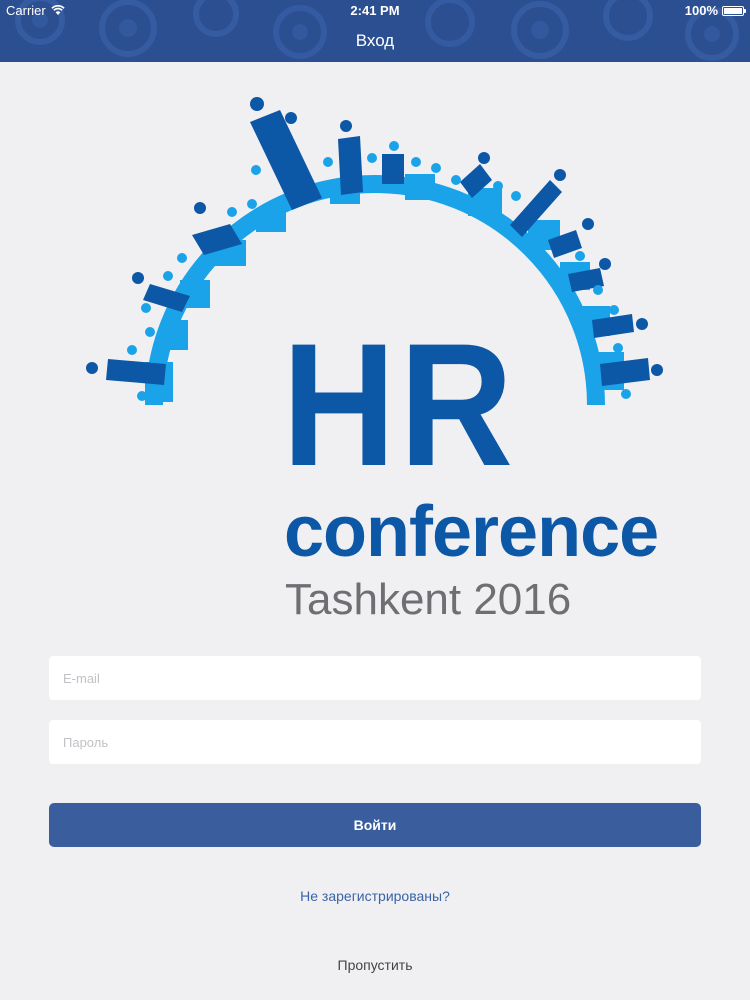  I want to click on battery-indicator: 100%, so click(715, 10).